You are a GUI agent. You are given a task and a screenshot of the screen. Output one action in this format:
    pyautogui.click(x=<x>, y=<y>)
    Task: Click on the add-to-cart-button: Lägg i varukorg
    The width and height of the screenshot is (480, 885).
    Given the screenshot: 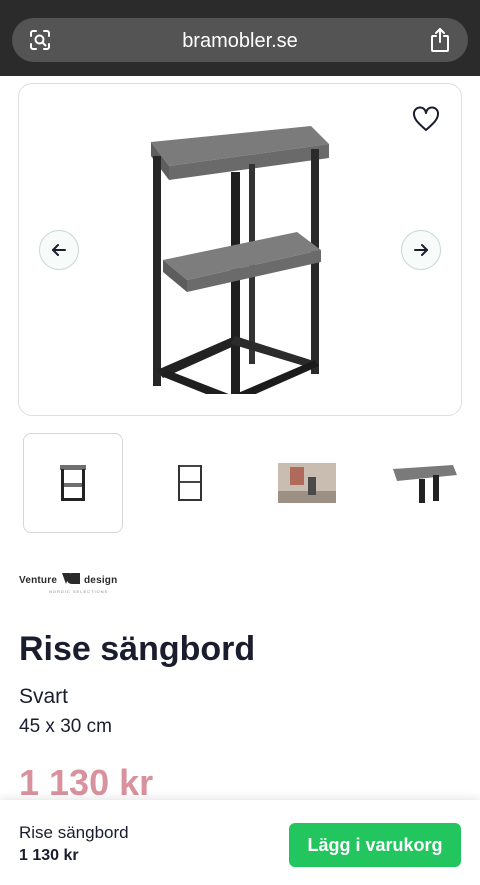 What is the action you would take?
    pyautogui.click(x=375, y=845)
    